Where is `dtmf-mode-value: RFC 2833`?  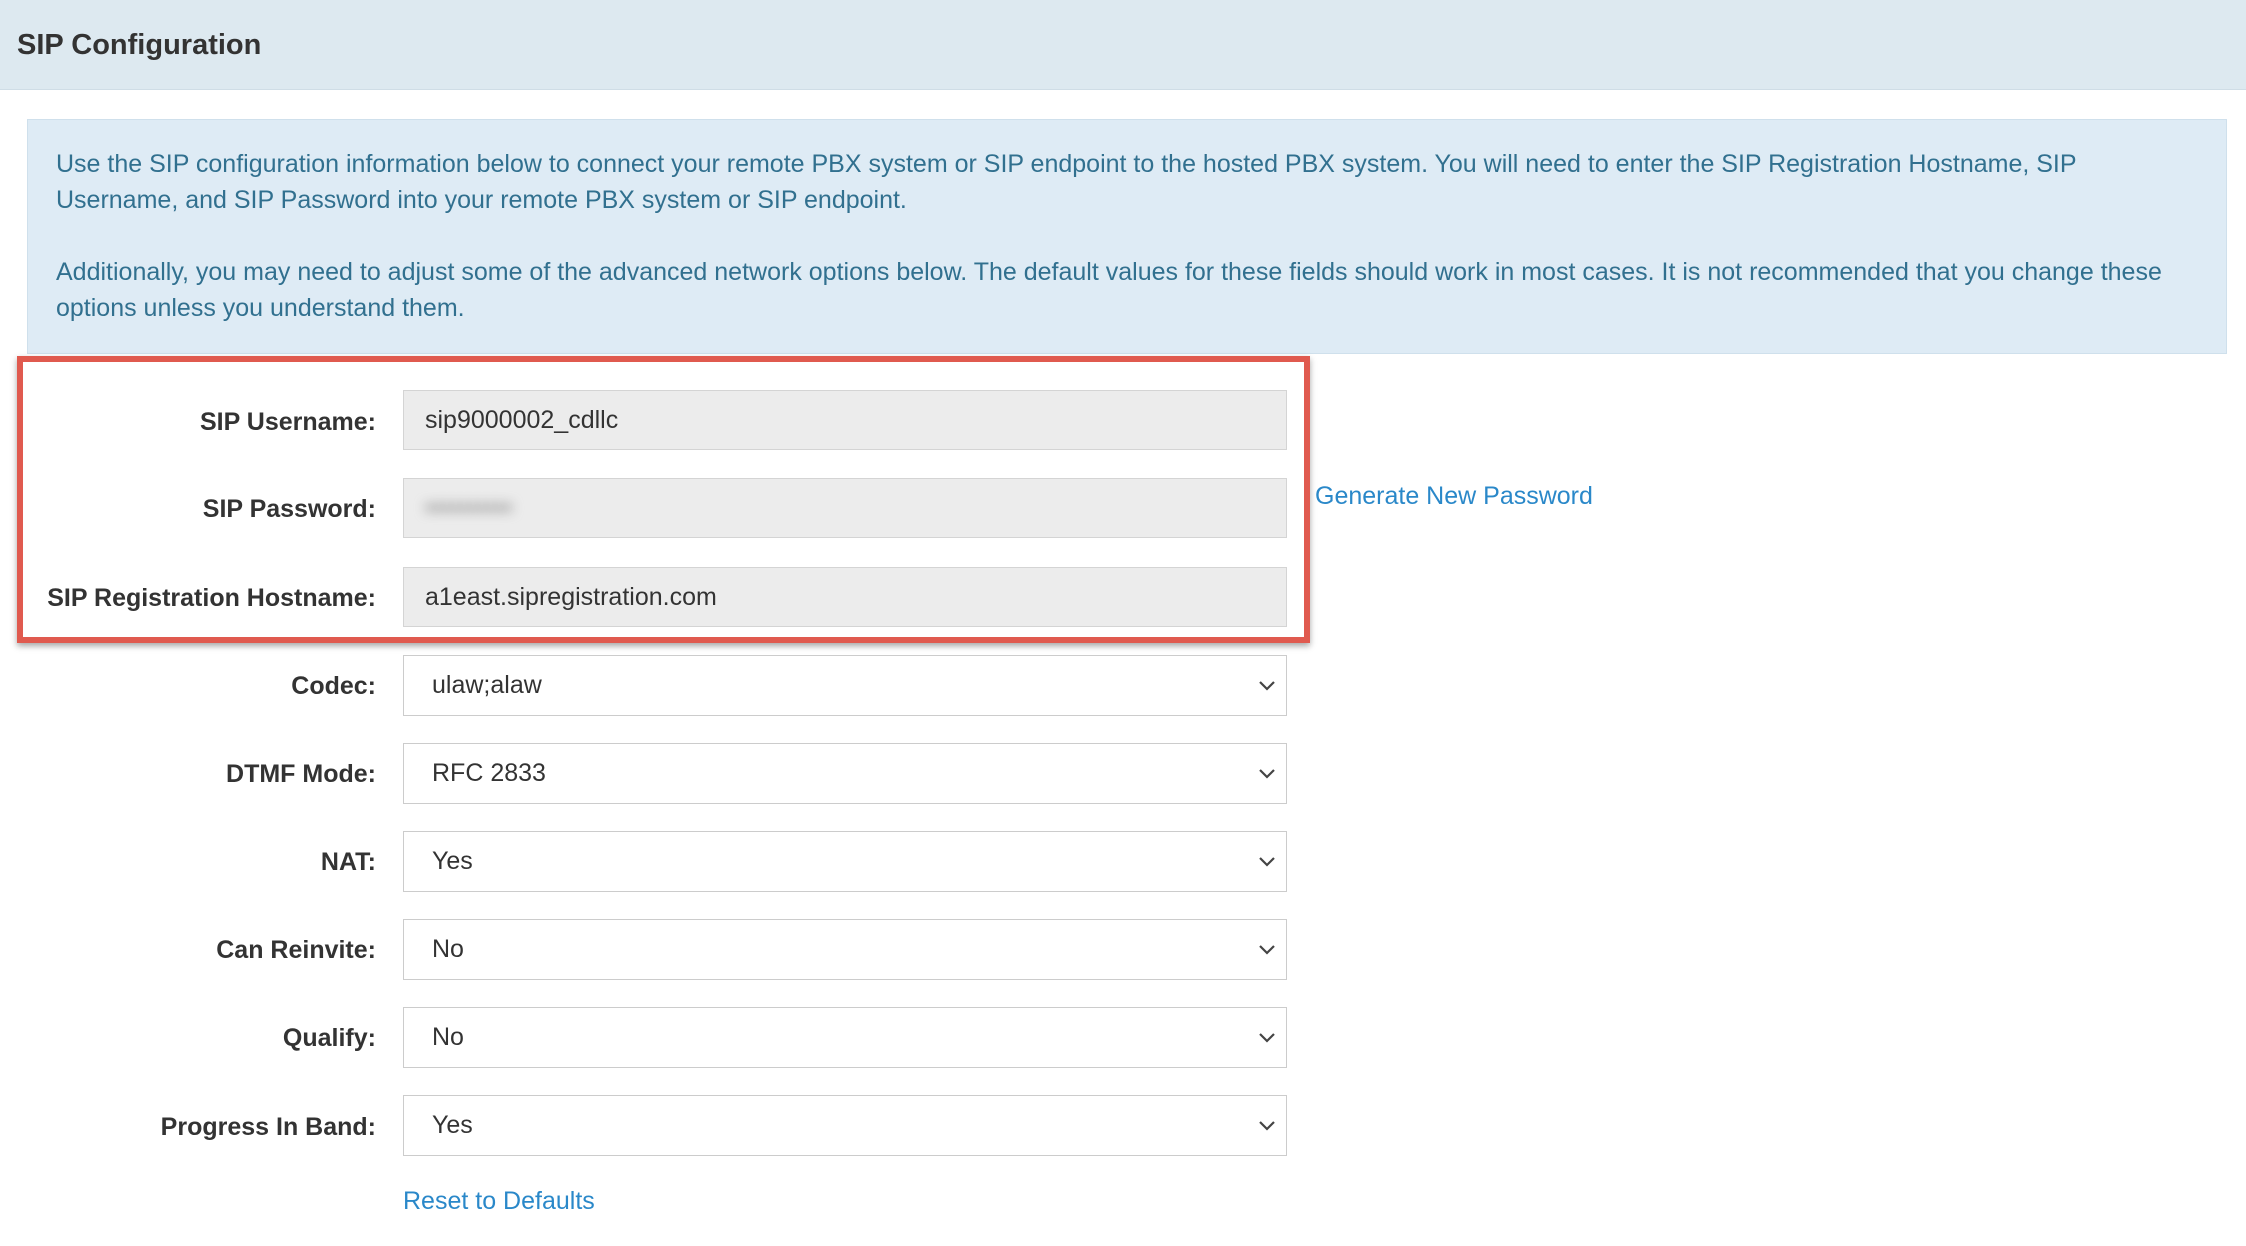 dtmf-mode-value: RFC 2833 is located at coordinates (489, 773).